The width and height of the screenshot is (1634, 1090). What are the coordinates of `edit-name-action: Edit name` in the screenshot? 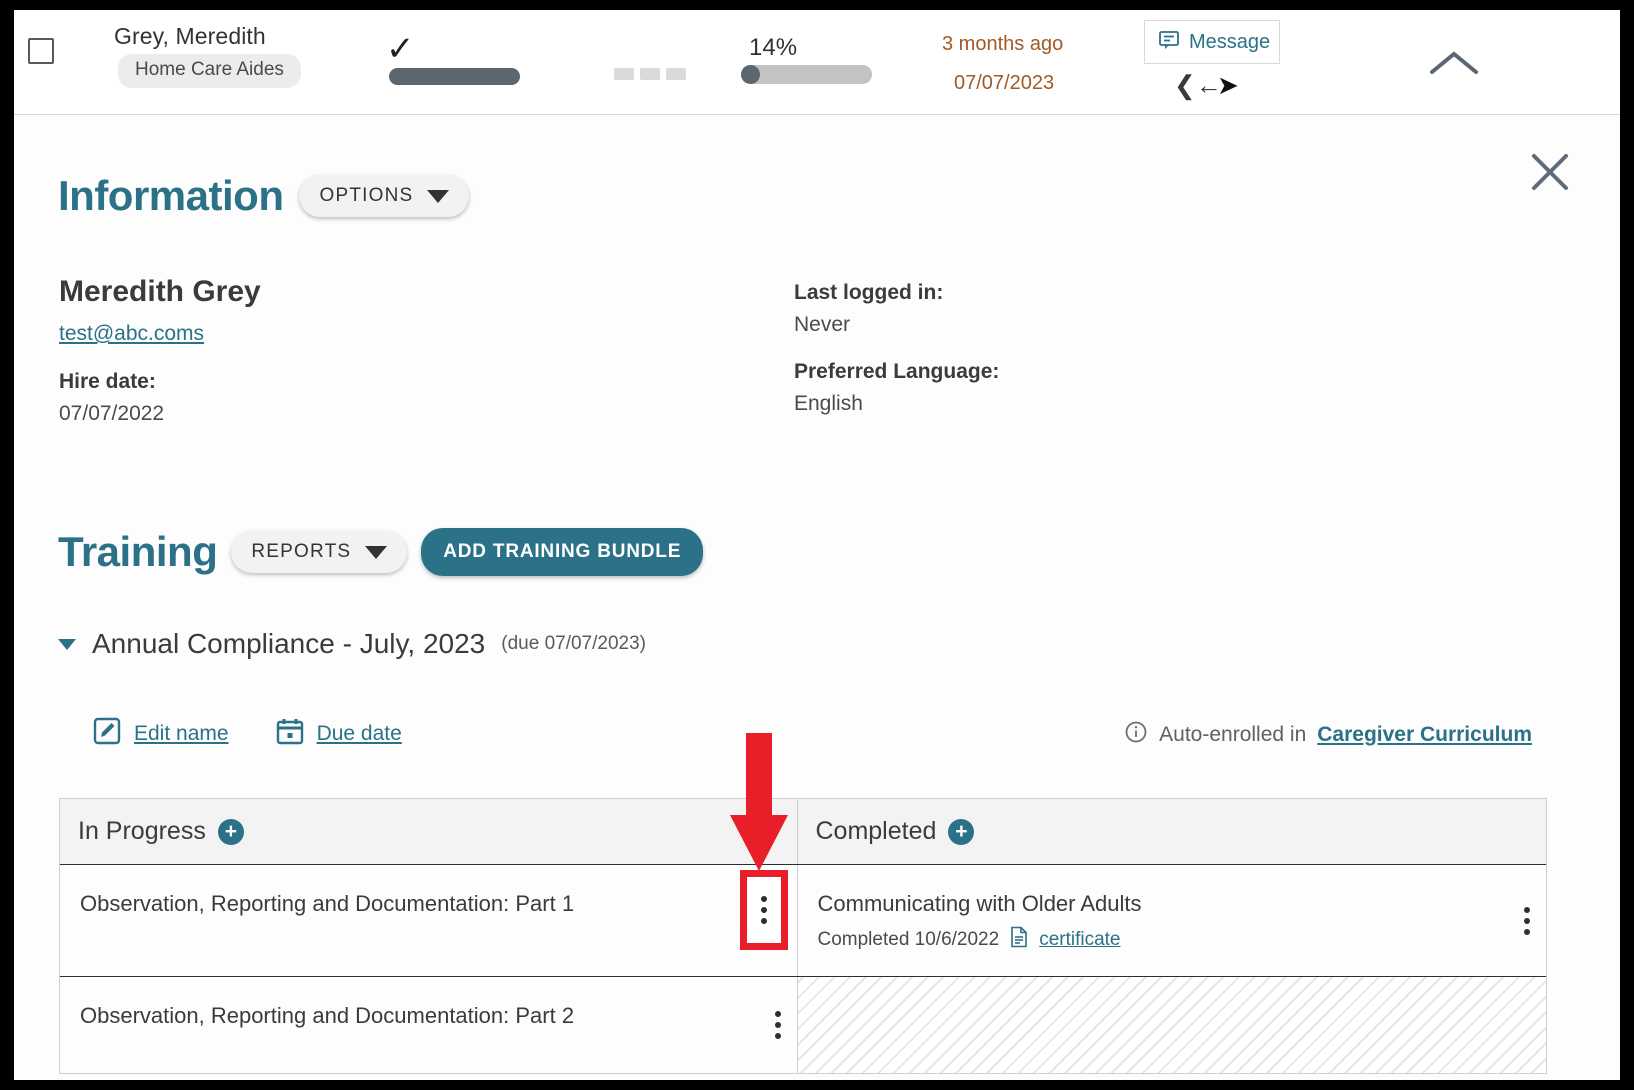 It's located at (160, 733).